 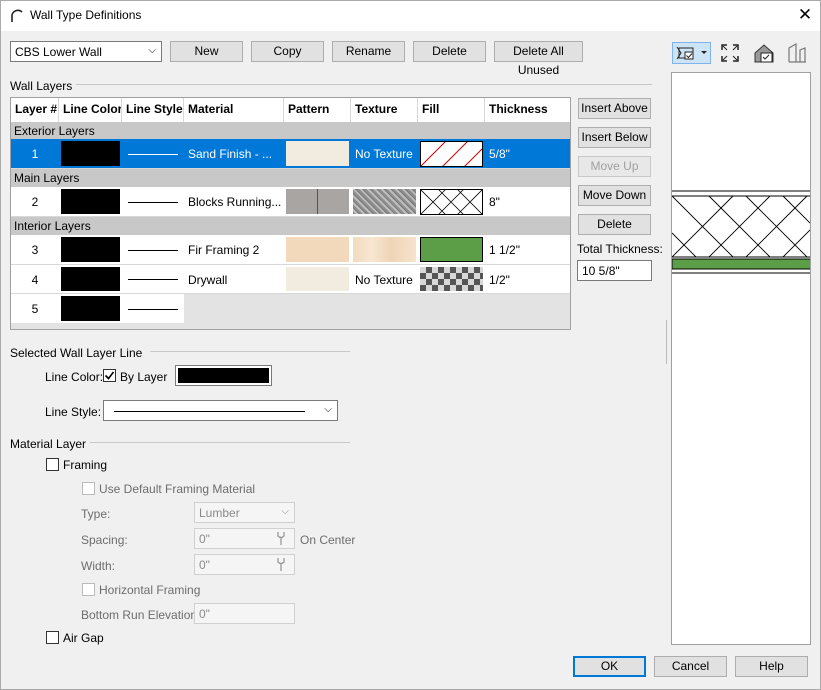 What do you see at coordinates (690, 666) in the screenshot?
I see `cancel-button: Cancel` at bounding box center [690, 666].